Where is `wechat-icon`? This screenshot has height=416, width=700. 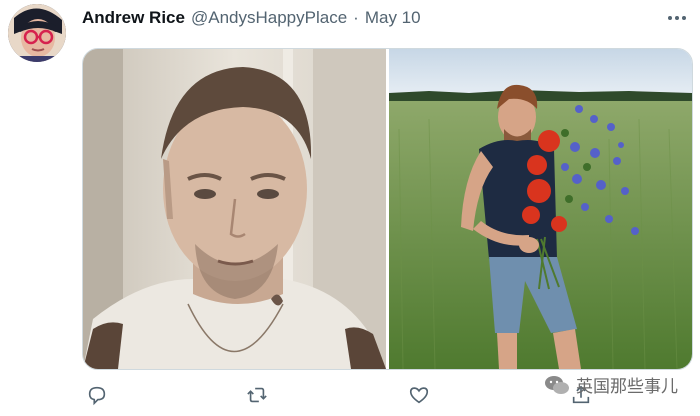
wechat-icon is located at coordinates (557, 384).